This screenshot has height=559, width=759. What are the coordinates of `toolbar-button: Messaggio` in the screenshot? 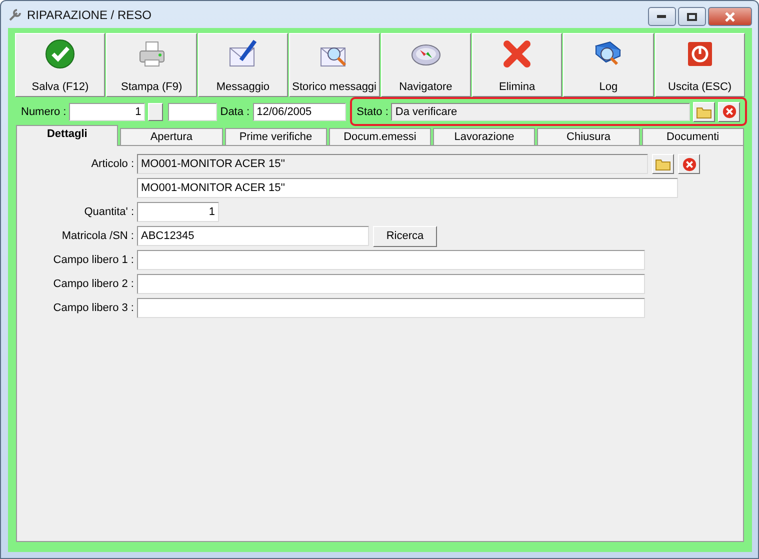 It's located at (243, 65).